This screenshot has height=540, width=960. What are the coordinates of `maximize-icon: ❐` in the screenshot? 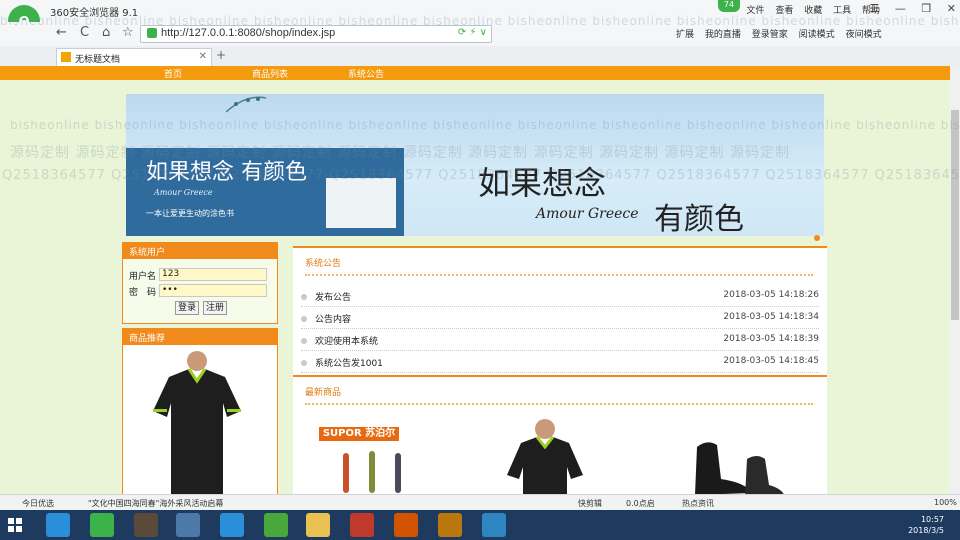 It's located at (926, 8).